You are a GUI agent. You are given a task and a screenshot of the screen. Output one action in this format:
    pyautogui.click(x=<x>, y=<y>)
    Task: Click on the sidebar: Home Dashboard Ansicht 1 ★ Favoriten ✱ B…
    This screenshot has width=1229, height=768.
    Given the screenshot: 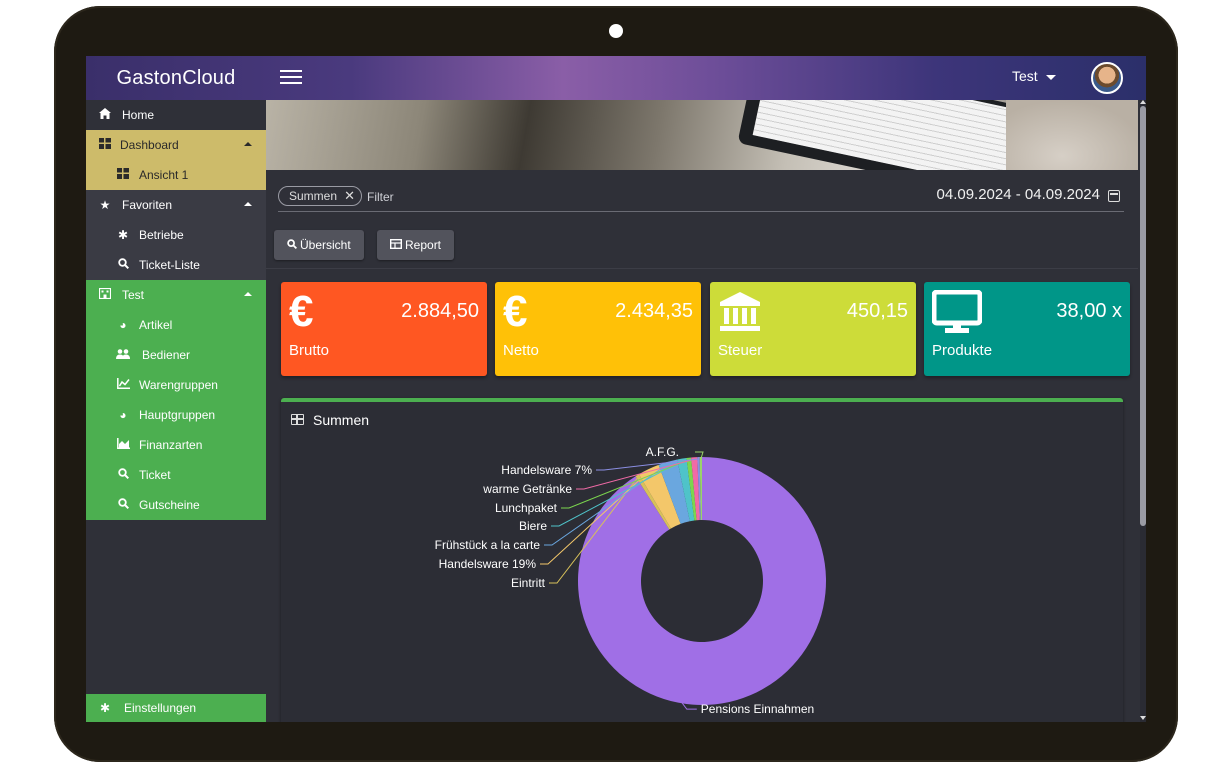 What is the action you would take?
    pyautogui.click(x=176, y=411)
    